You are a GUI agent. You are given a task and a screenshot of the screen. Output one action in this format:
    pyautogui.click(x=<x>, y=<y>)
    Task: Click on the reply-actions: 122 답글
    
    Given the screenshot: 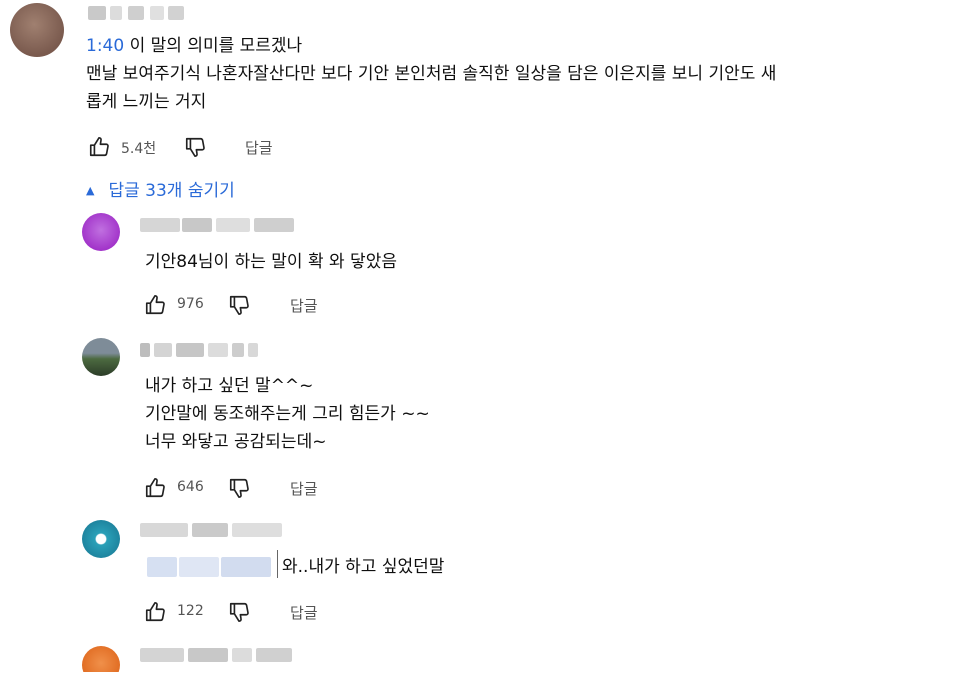 What is the action you would take?
    pyautogui.click(x=254, y=613)
    